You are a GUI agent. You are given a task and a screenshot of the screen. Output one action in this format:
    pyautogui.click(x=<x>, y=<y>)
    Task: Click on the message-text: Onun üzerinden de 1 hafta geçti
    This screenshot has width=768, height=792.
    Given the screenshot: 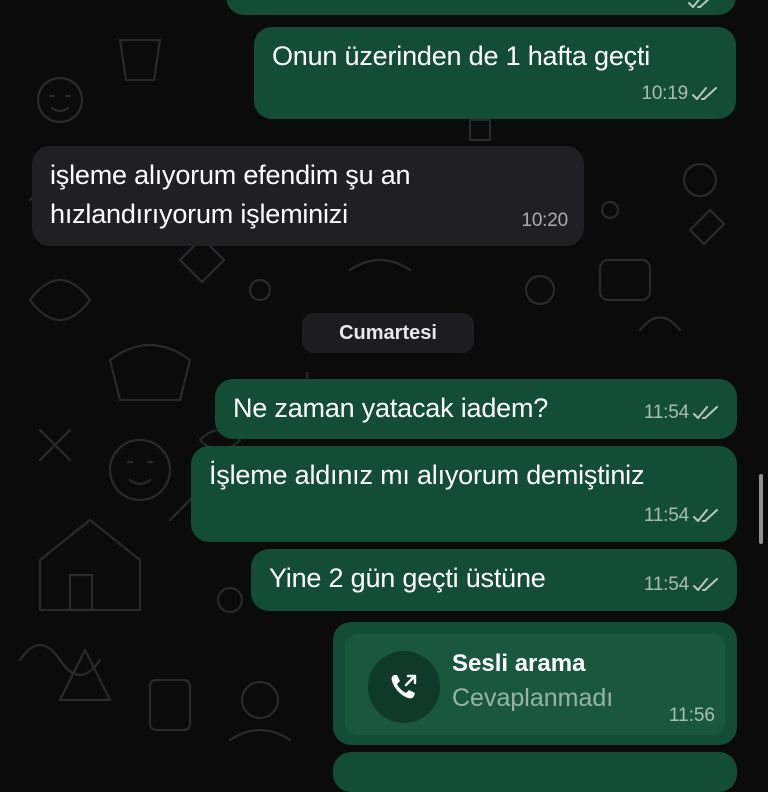 What is the action you would take?
    pyautogui.click(x=461, y=56)
    